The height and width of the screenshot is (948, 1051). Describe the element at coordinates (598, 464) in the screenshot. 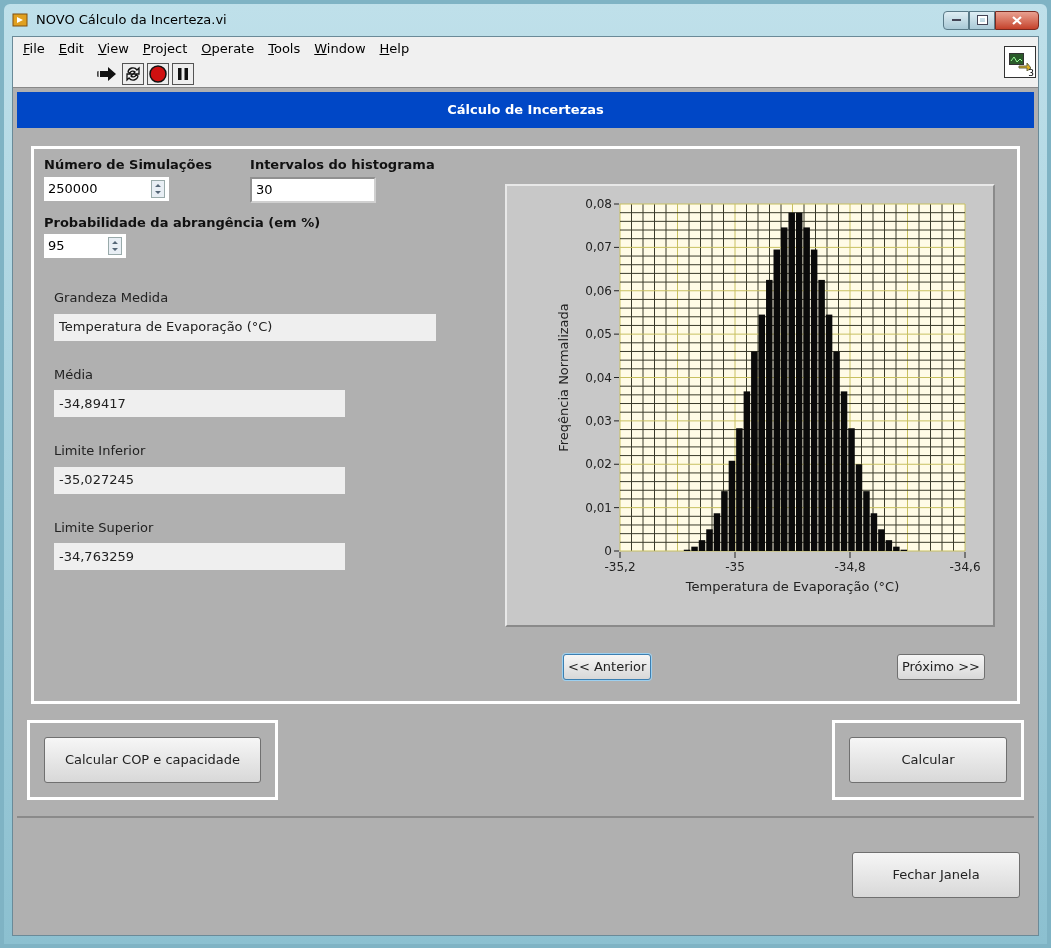

I see `y-tick-label: 0,02` at that location.